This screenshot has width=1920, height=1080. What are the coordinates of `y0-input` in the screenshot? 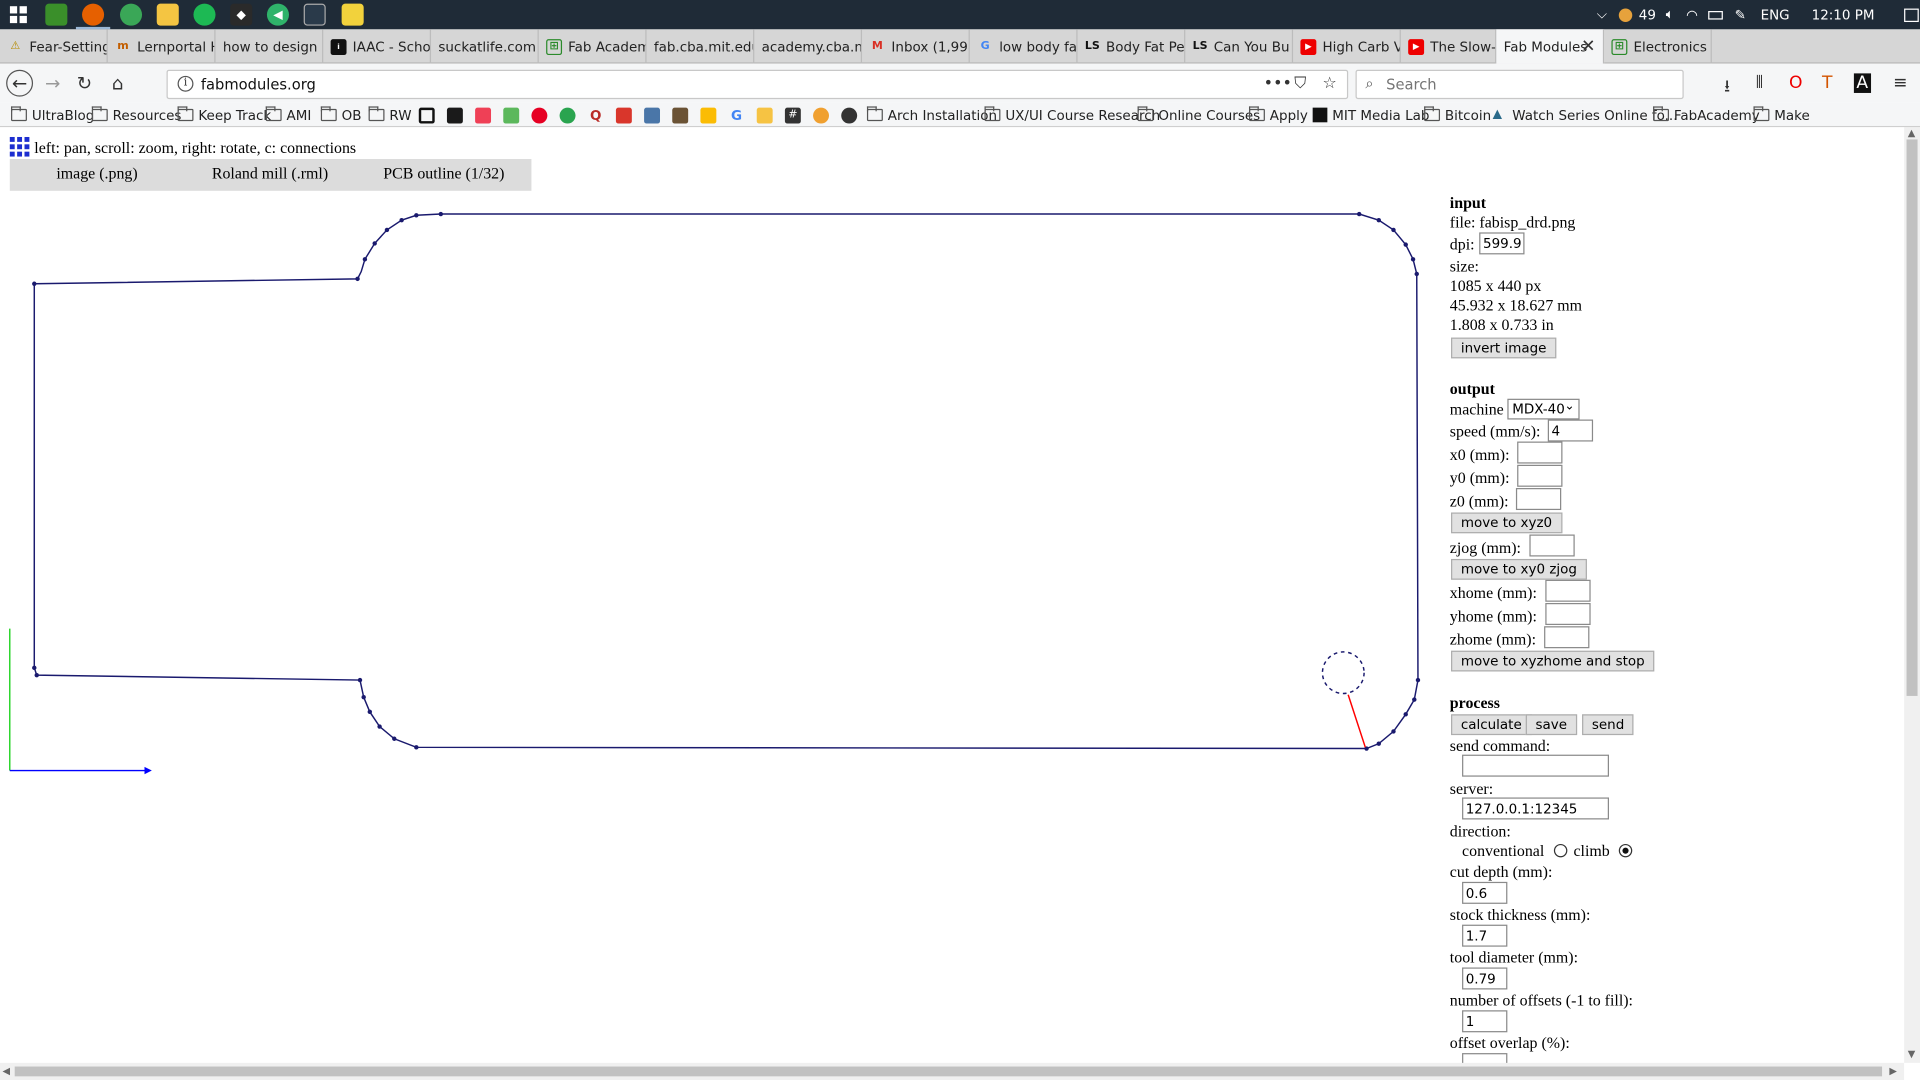 It's located at (1540, 475).